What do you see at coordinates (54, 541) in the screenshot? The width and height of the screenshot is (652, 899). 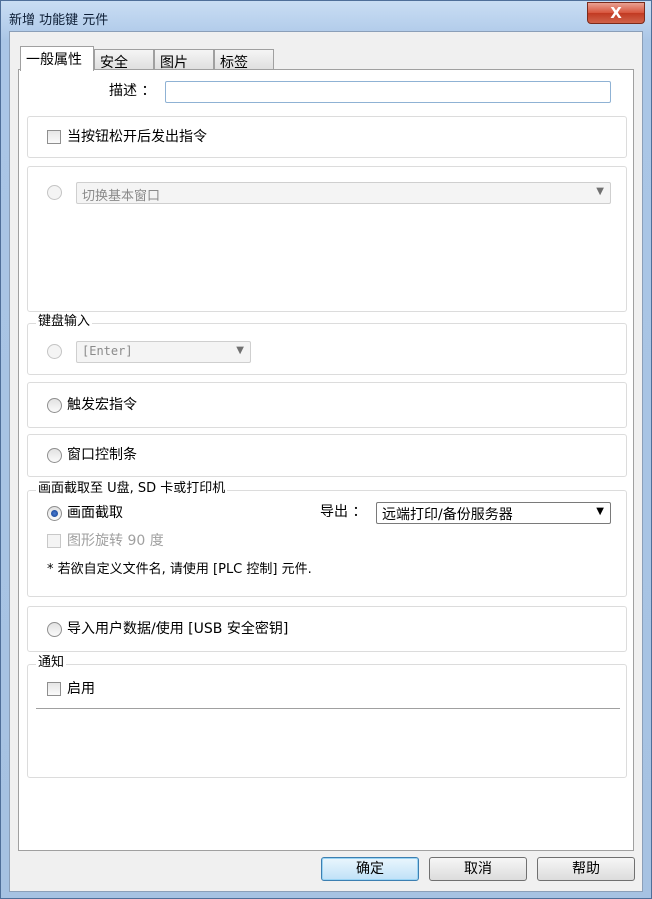 I see `rotate-checkbox` at bounding box center [54, 541].